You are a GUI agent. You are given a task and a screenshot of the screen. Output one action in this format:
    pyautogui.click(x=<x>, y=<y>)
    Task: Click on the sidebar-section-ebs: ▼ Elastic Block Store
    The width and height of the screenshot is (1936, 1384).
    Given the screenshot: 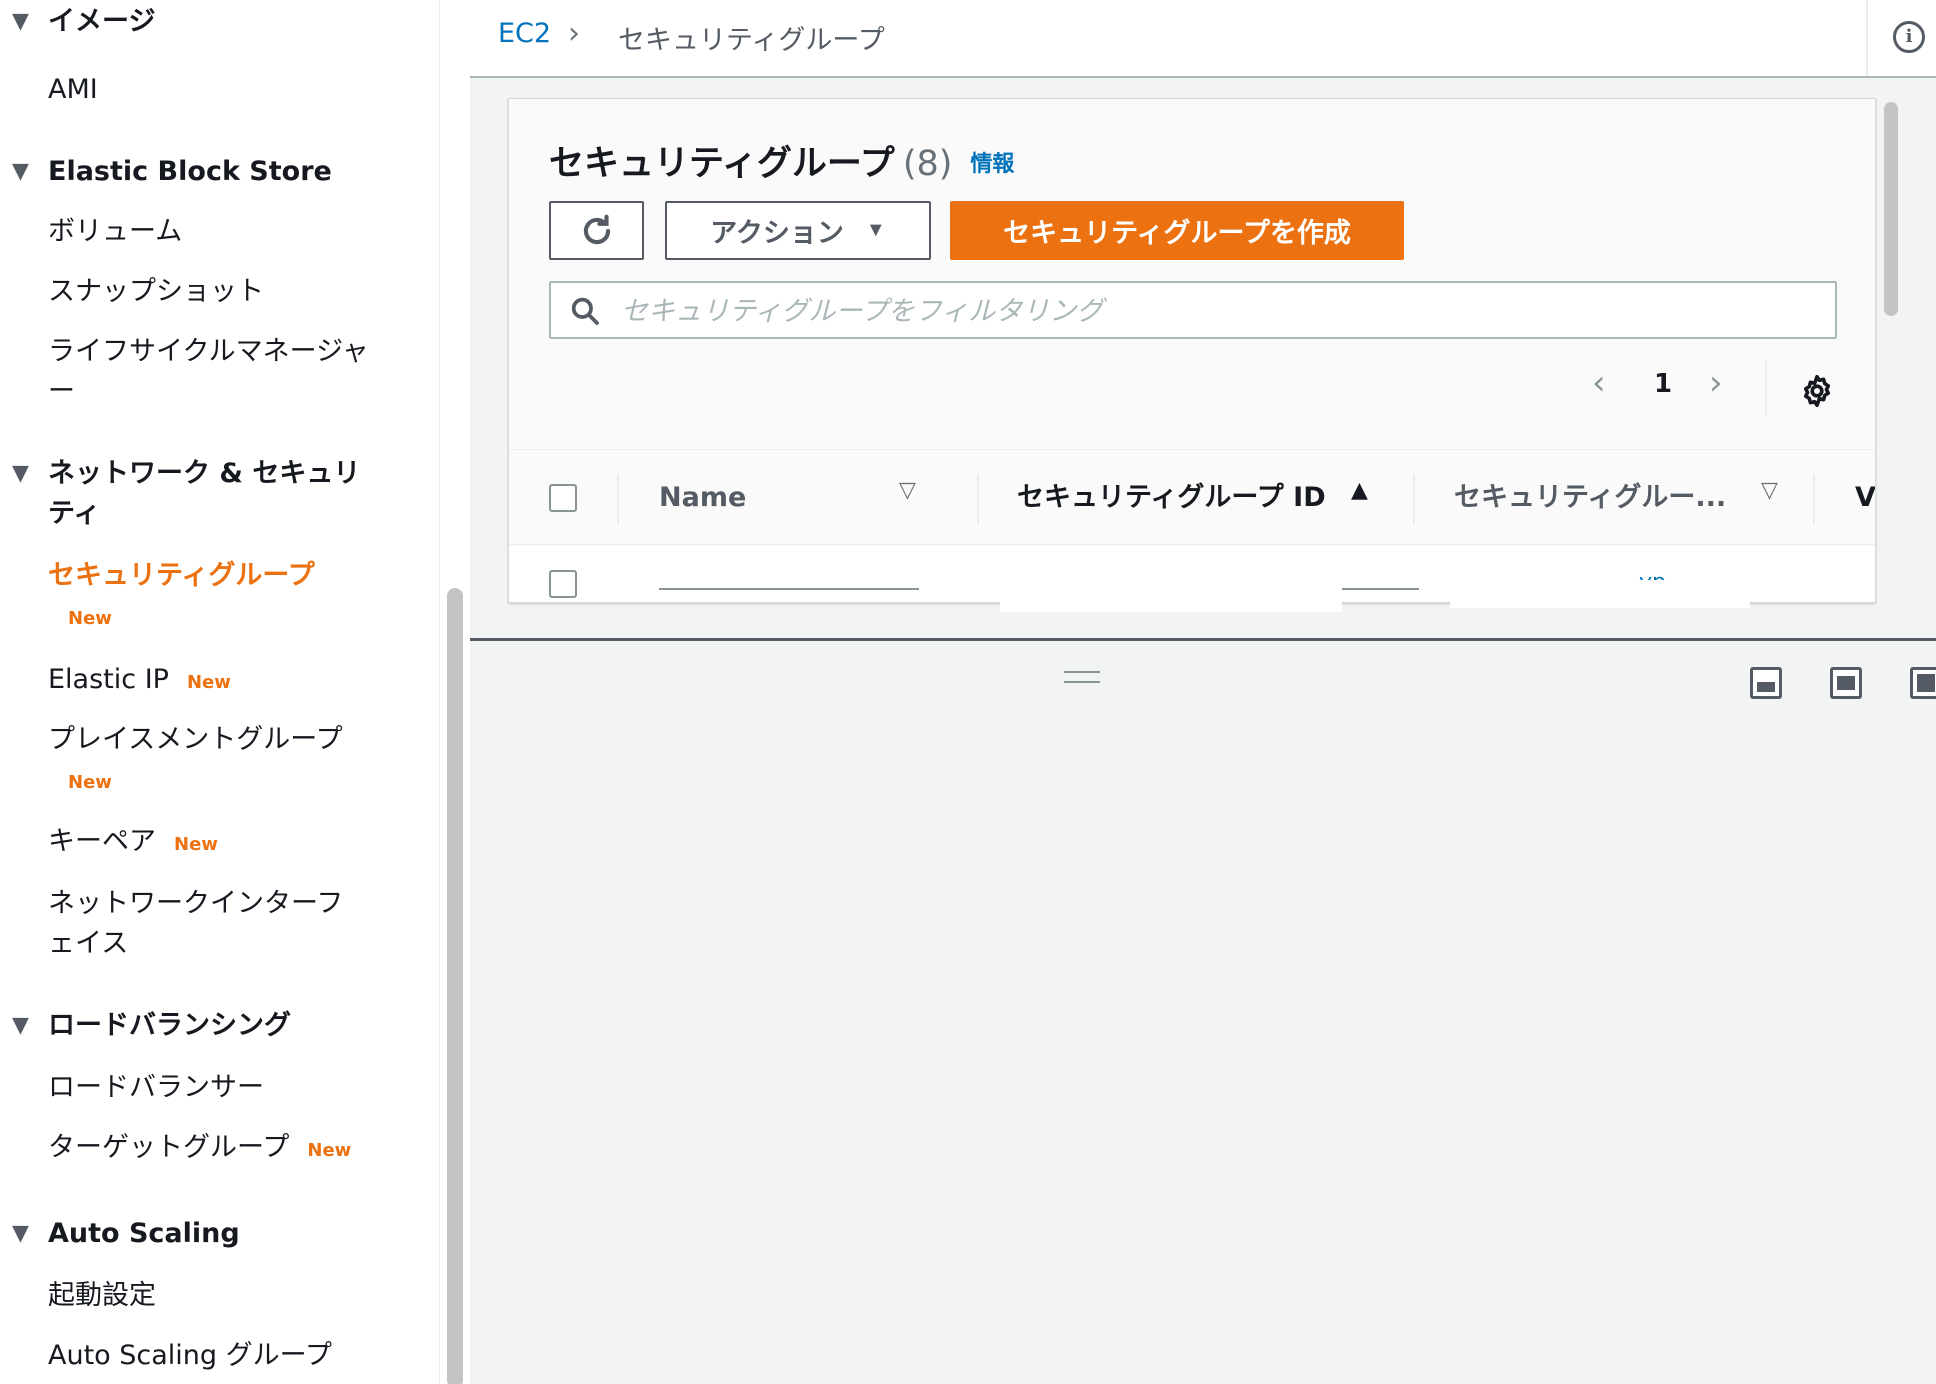 What is the action you would take?
    pyautogui.click(x=200, y=172)
    